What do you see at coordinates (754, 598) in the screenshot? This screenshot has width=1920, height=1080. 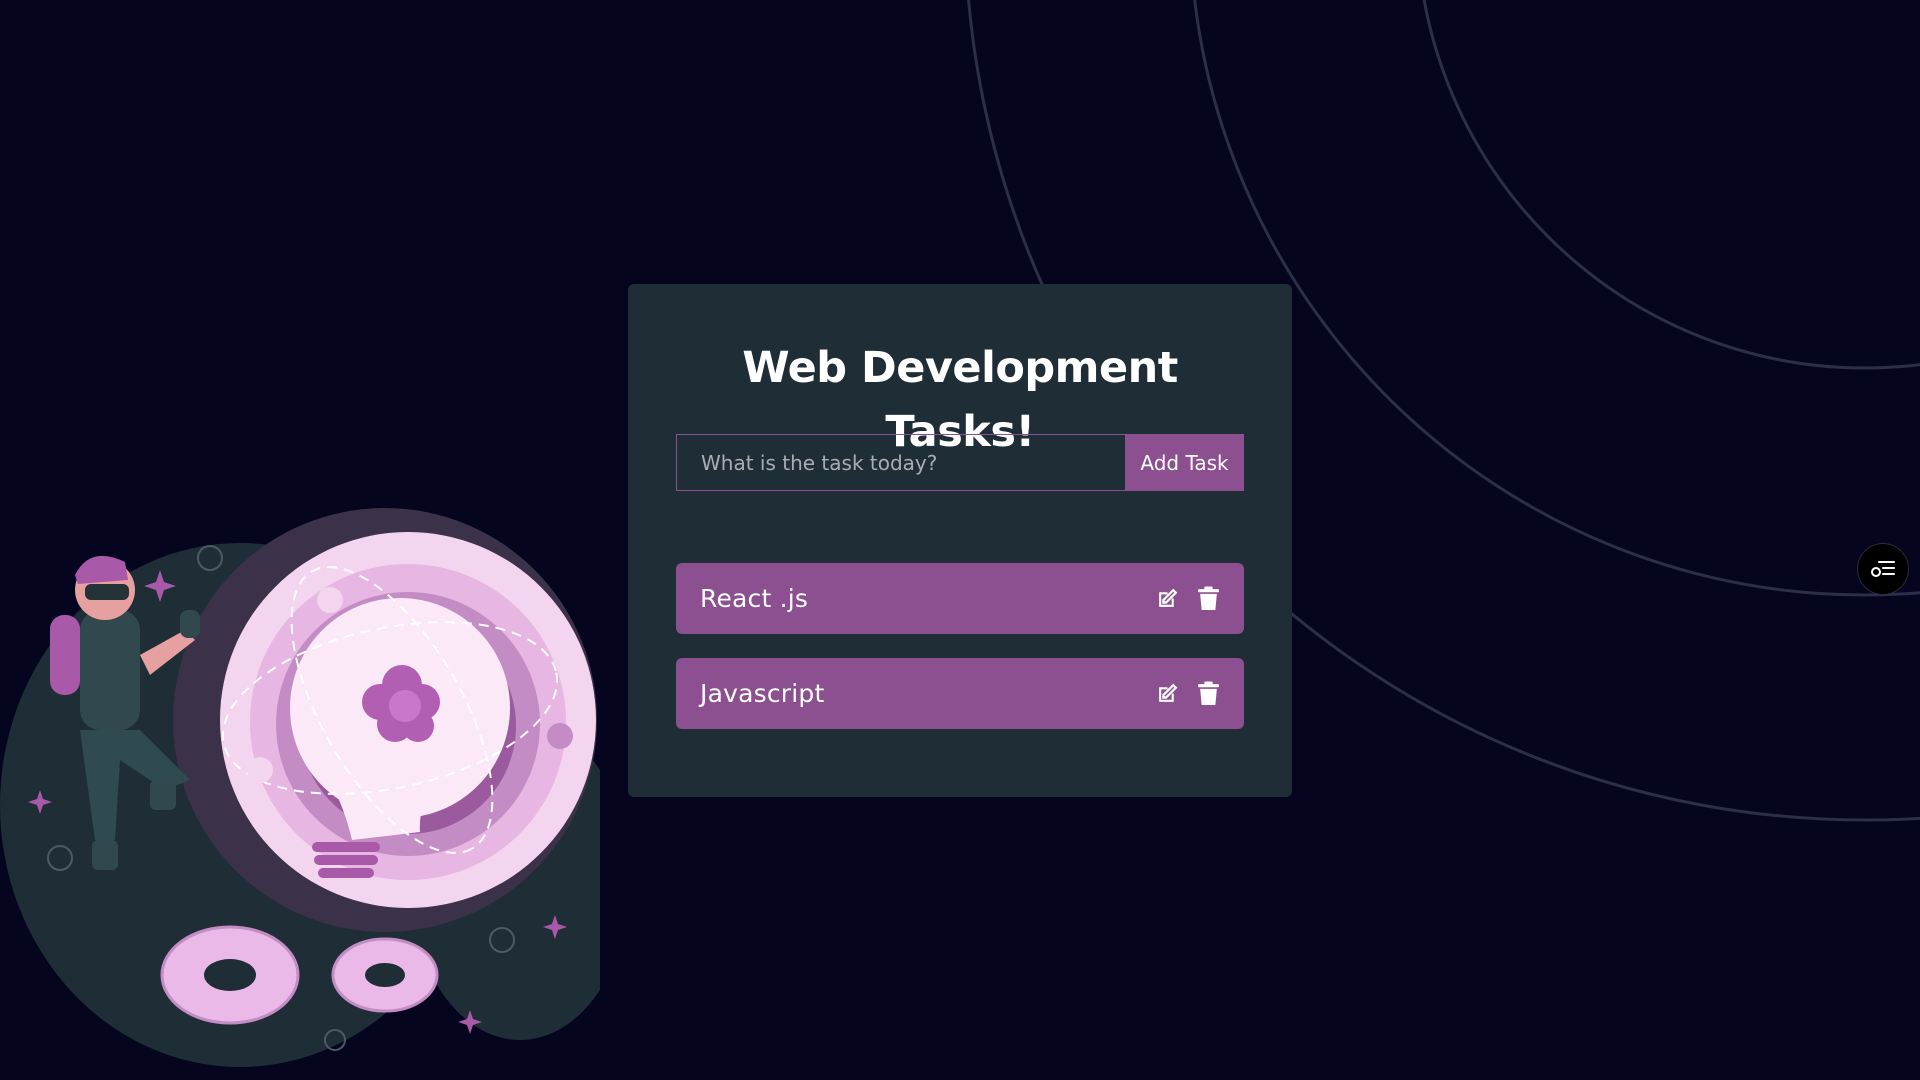 I see `task-text: React .js` at bounding box center [754, 598].